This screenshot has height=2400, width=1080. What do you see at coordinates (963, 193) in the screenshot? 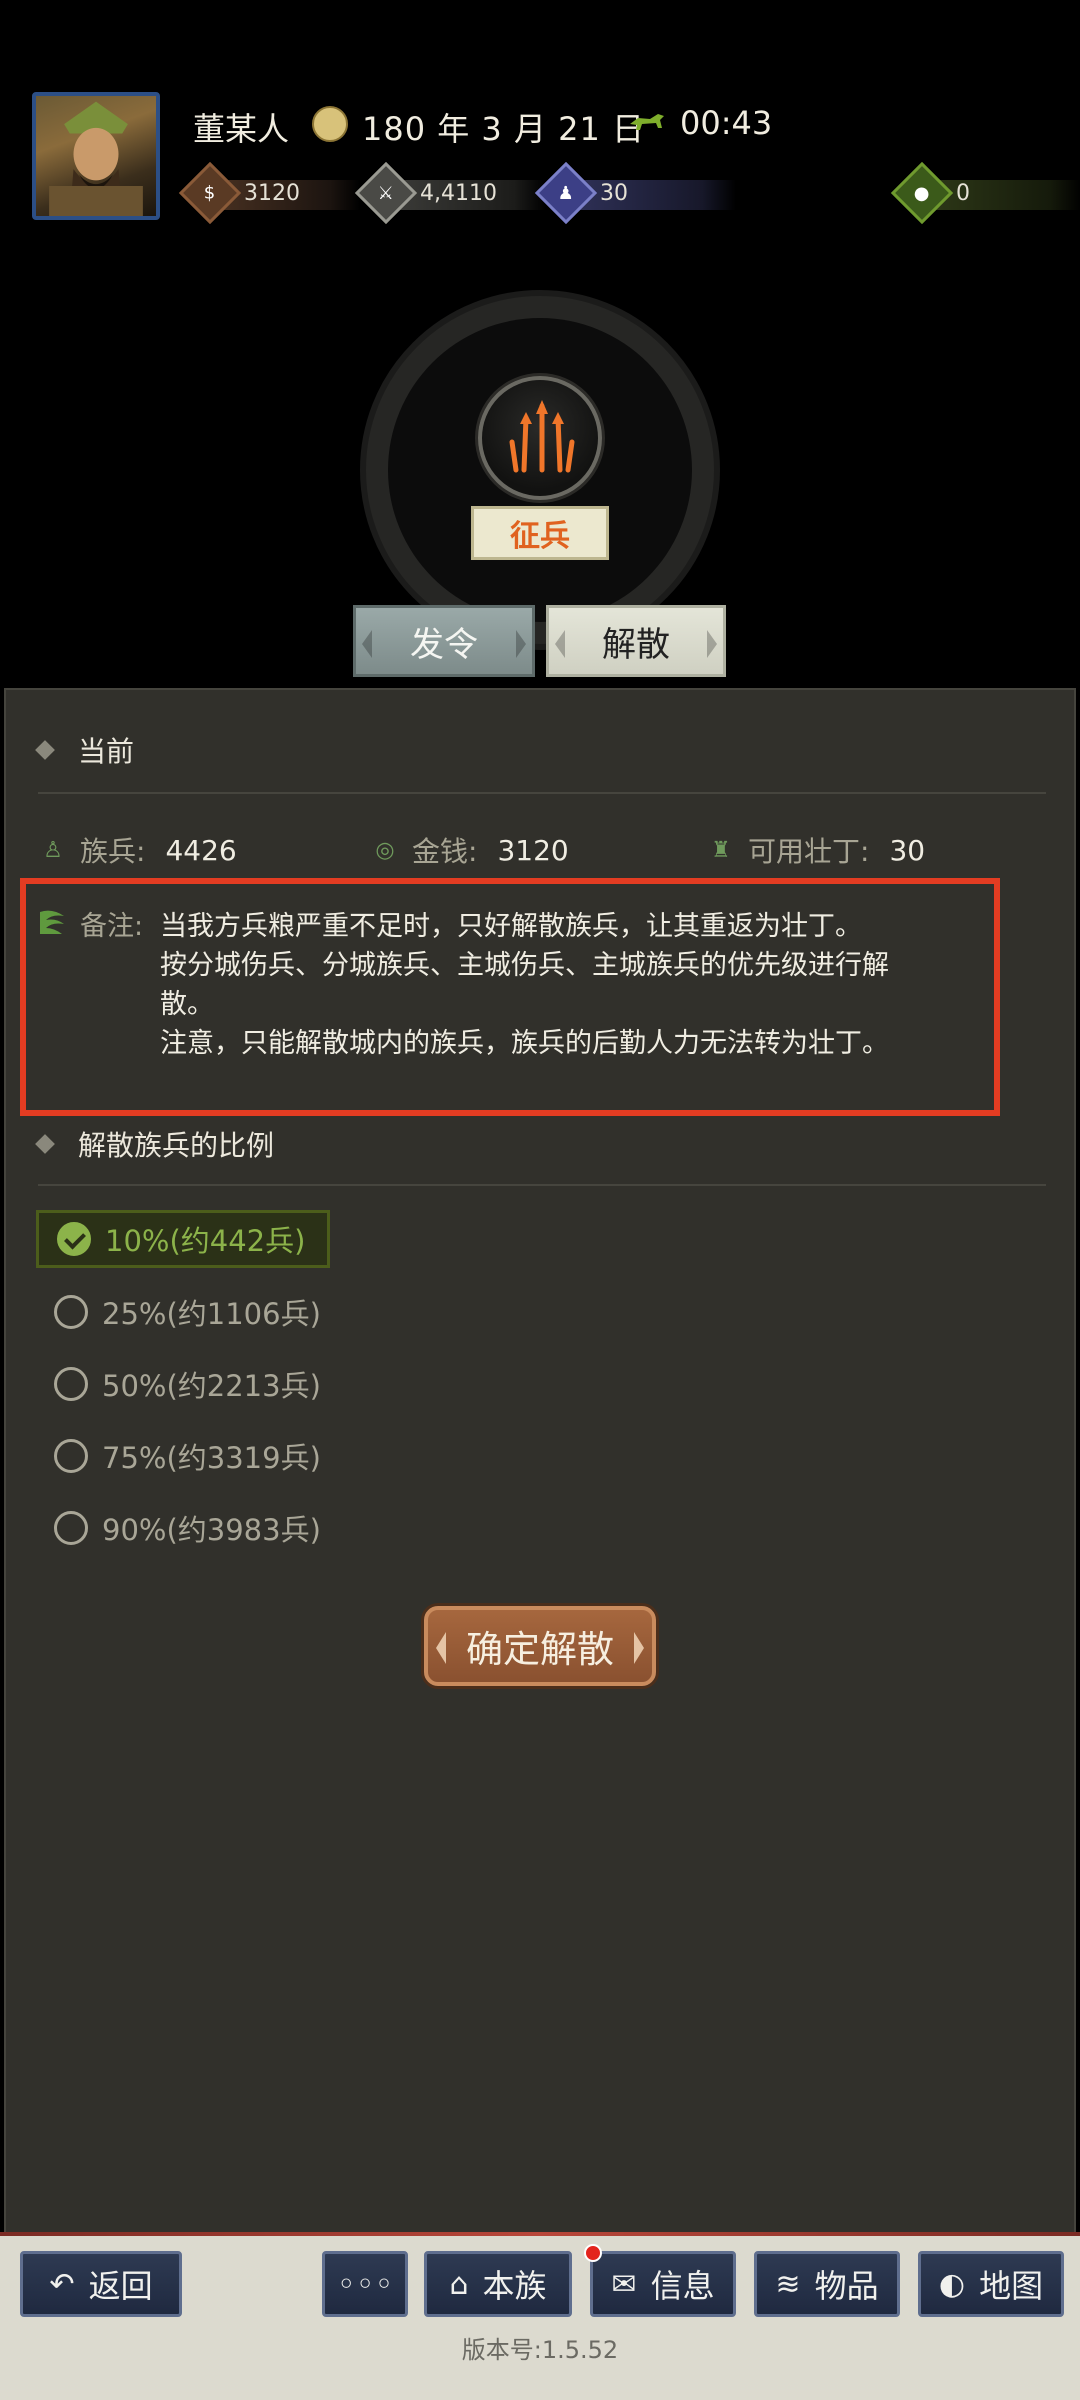
I see `bag-value: 0` at bounding box center [963, 193].